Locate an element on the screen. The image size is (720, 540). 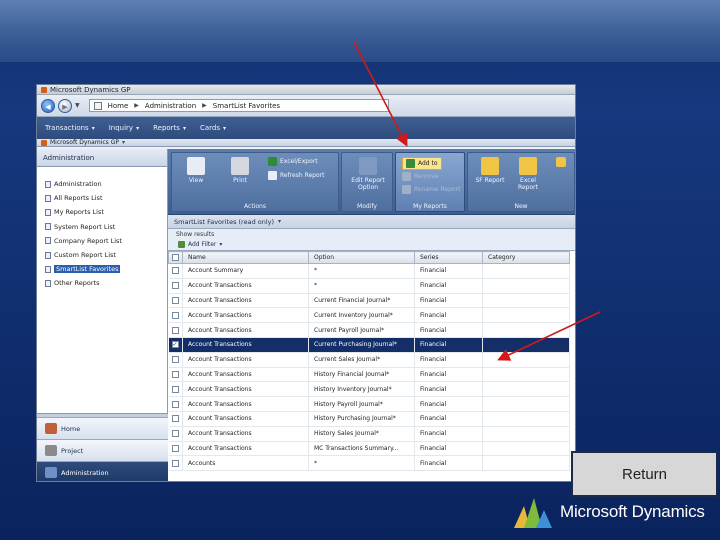
remove-button: Remove is located at coordinates (420, 176).